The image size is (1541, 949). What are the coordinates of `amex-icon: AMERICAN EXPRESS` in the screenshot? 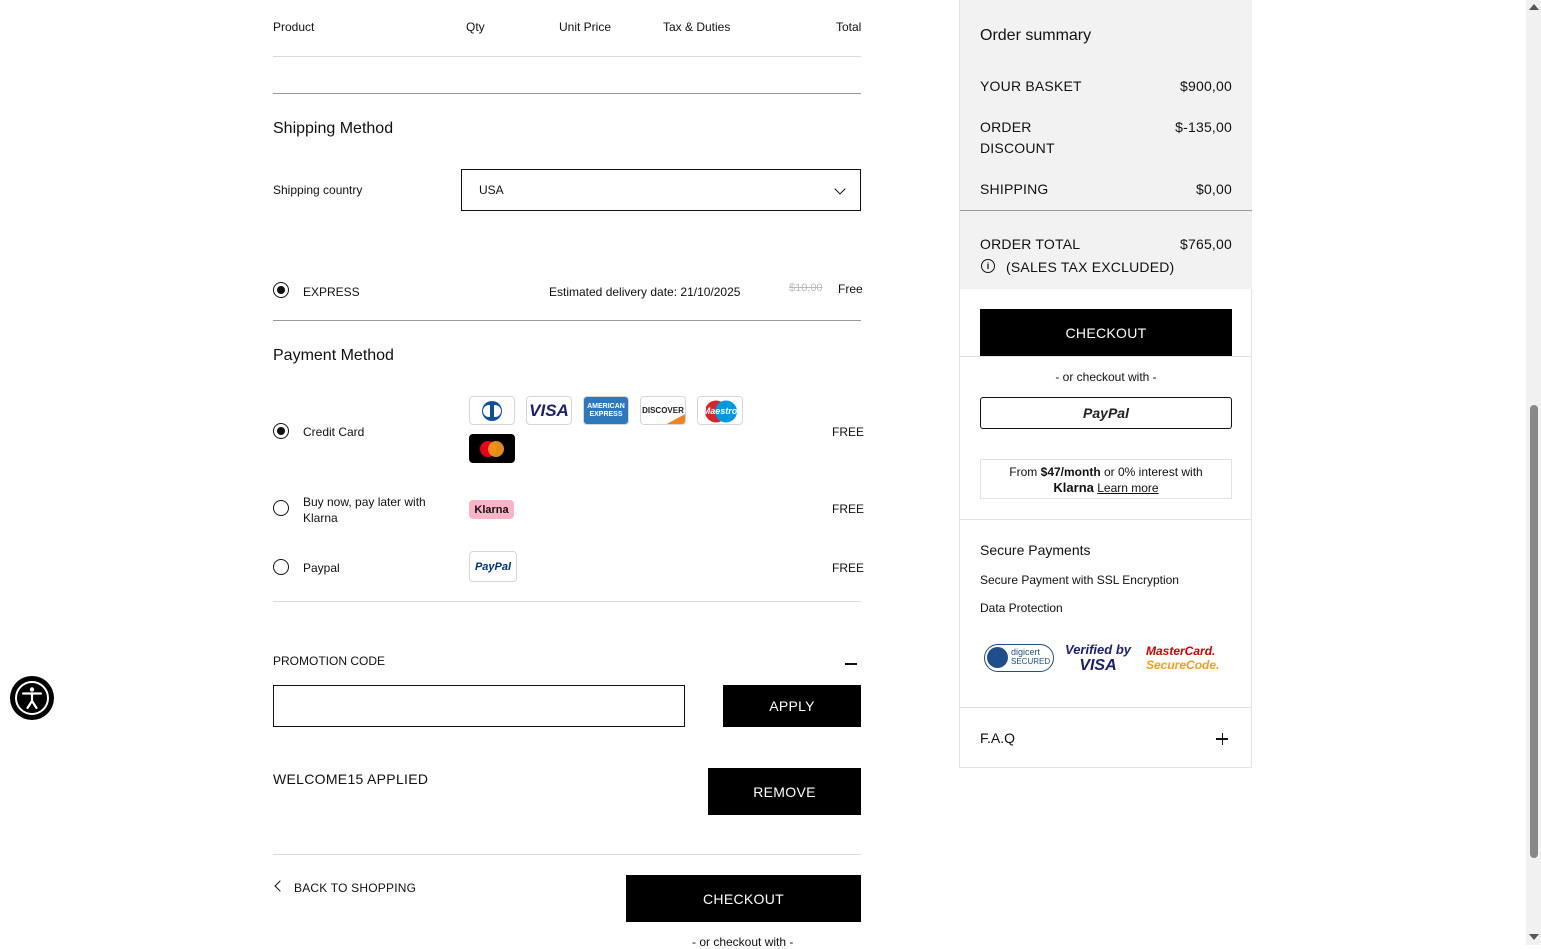 It's located at (606, 410).